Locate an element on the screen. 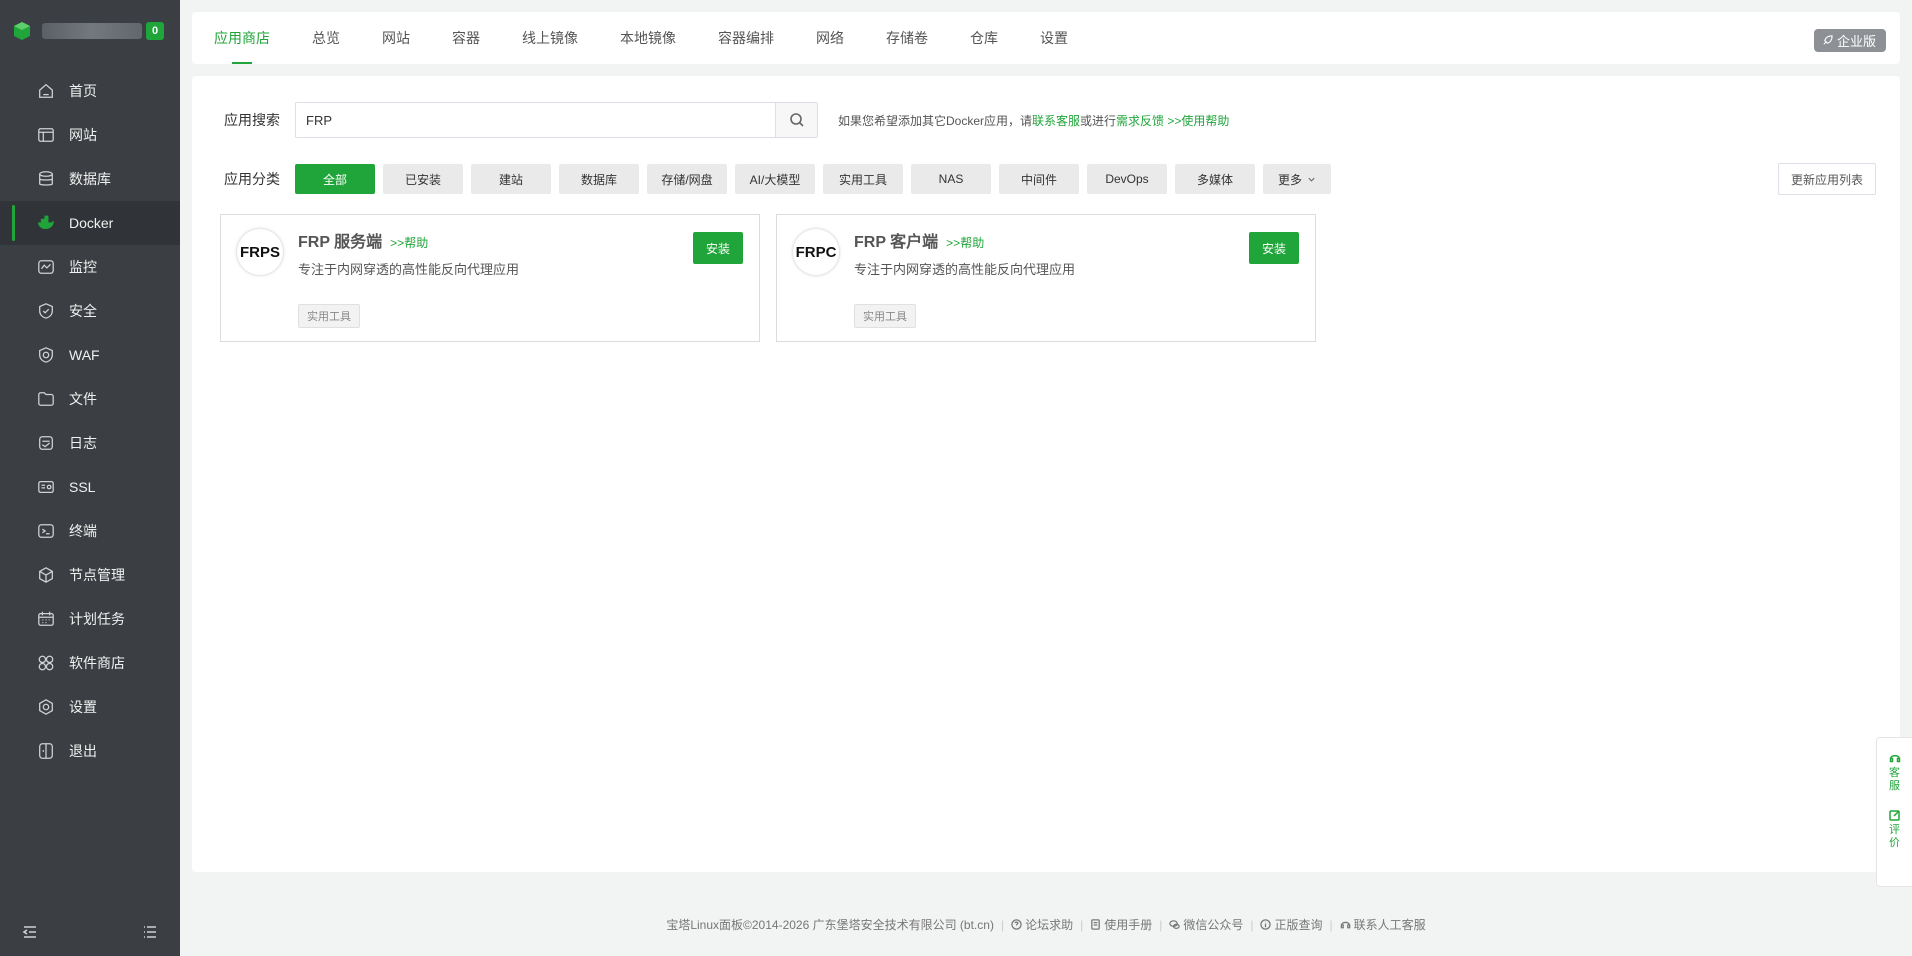 The image size is (1912, 956). category-middleware: 中间件 is located at coordinates (1039, 179).